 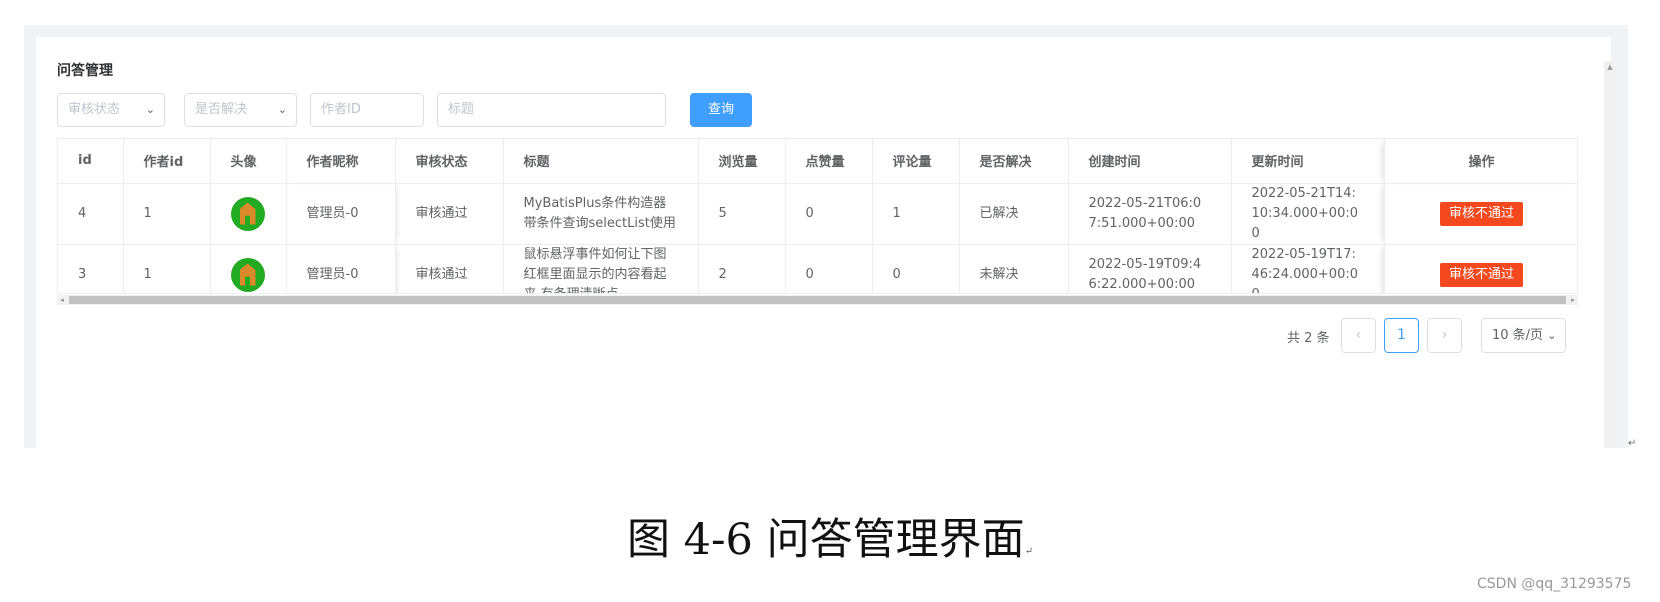 What do you see at coordinates (1444, 335) in the screenshot?
I see `next-page-button: ›` at bounding box center [1444, 335].